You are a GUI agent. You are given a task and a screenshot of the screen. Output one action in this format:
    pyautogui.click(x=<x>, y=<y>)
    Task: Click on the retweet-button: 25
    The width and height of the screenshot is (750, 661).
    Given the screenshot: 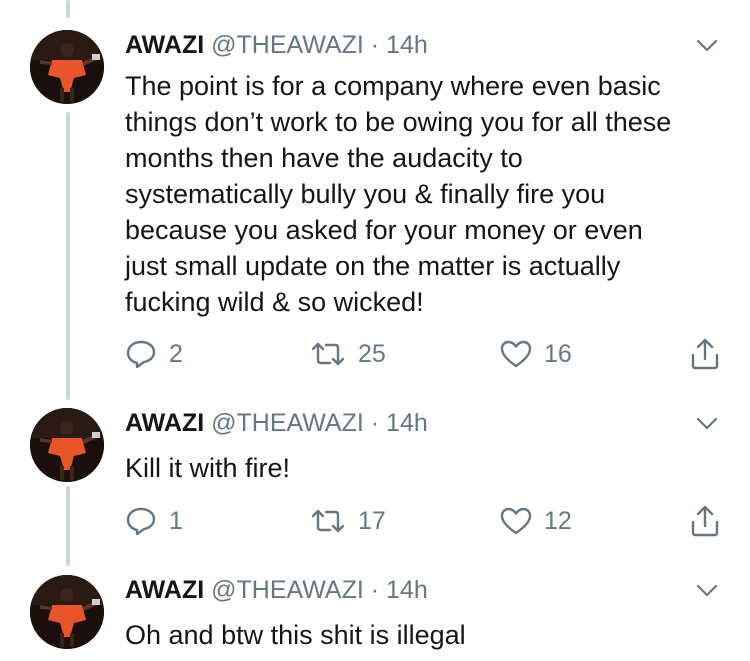 What is the action you would take?
    pyautogui.click(x=348, y=354)
    